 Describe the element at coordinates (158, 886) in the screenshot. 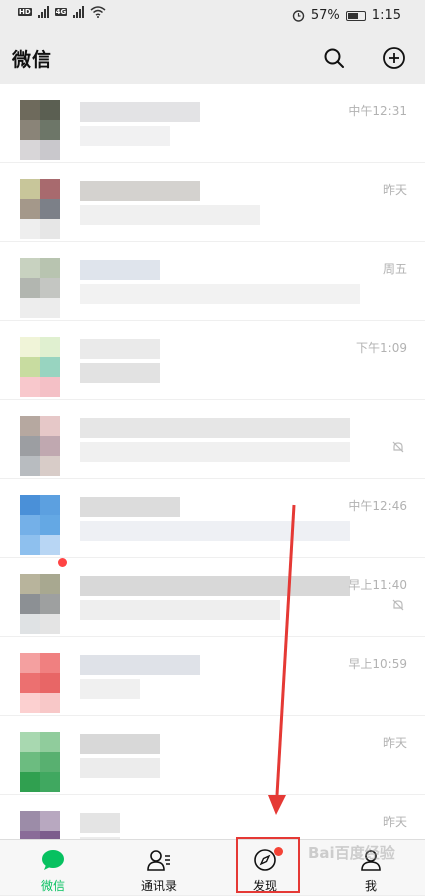

I see `tab-label: 通讯录` at that location.